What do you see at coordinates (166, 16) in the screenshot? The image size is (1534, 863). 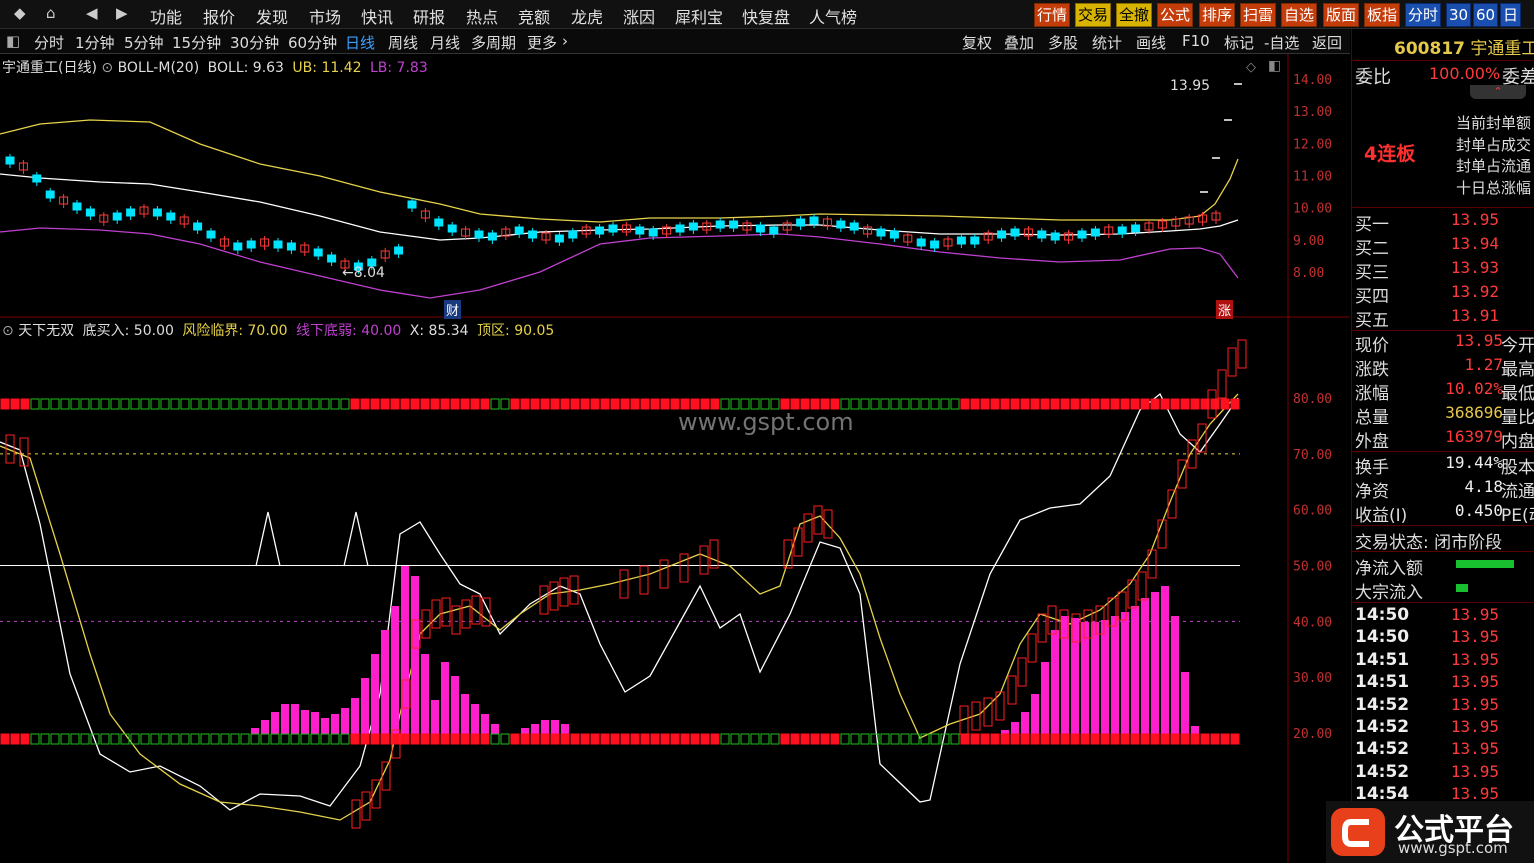 I see `menu-gongneng: 功能` at bounding box center [166, 16].